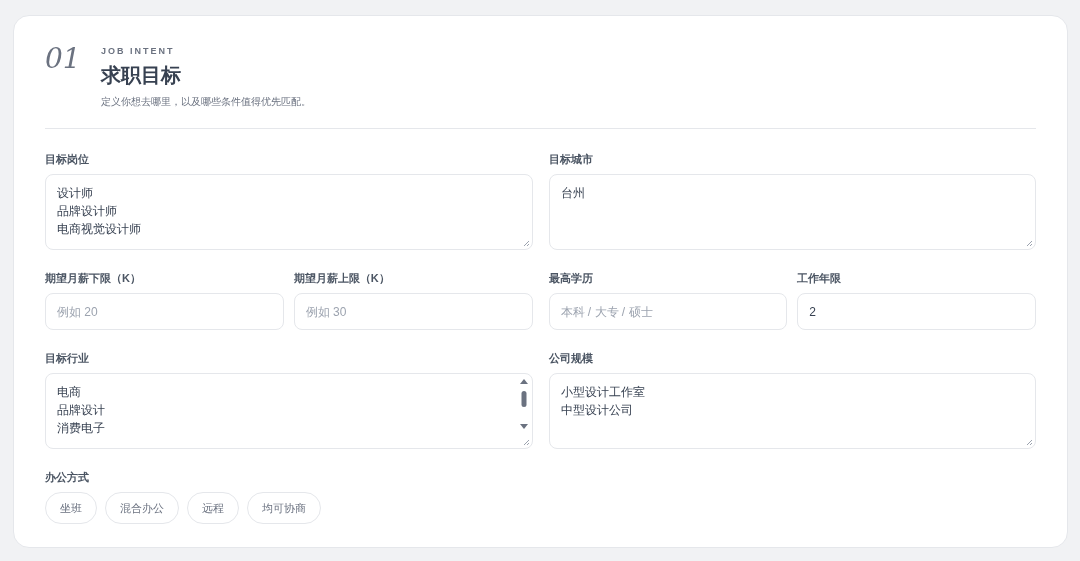 Image resolution: width=1080 pixels, height=561 pixels. I want to click on section-description: 定义你想去哪里，以及哪些条件值得优先匹配。, so click(206, 102).